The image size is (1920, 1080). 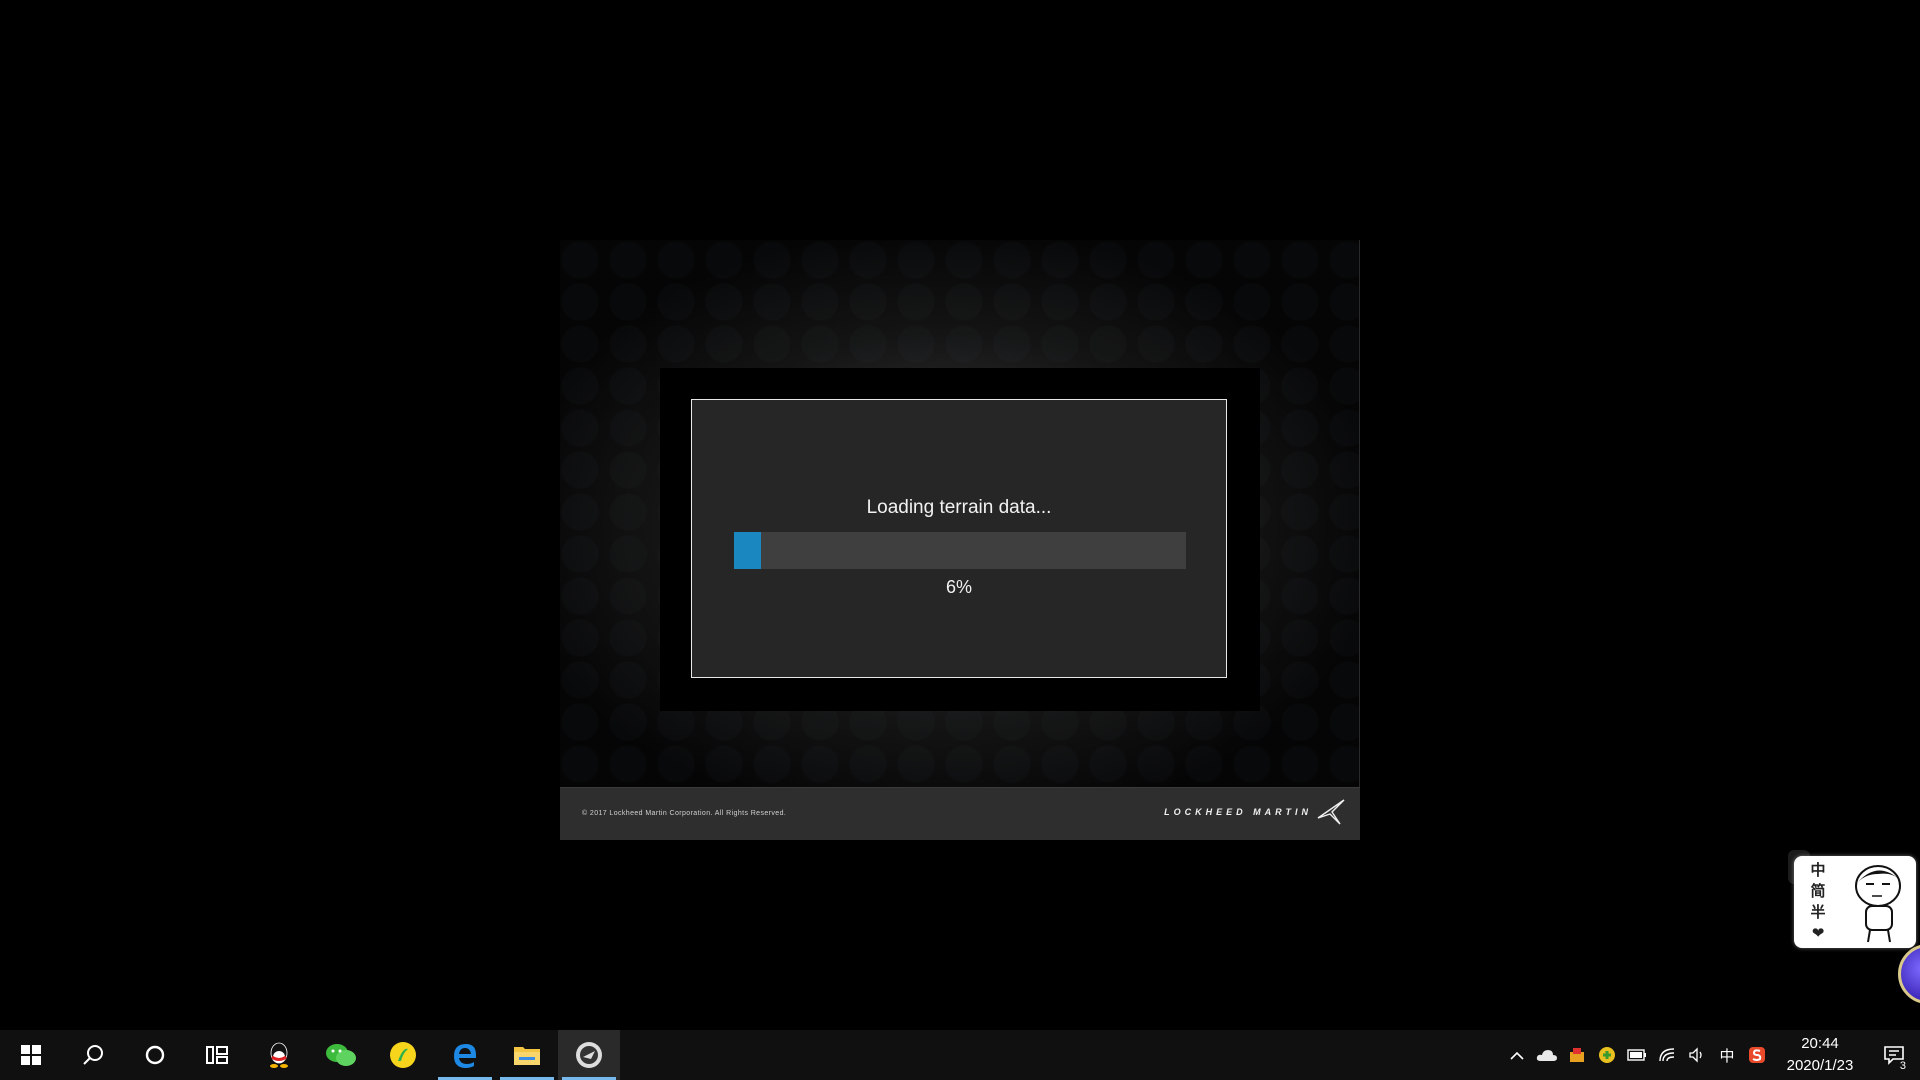 I want to click on chevron-up-icon, so click(x=1517, y=1055).